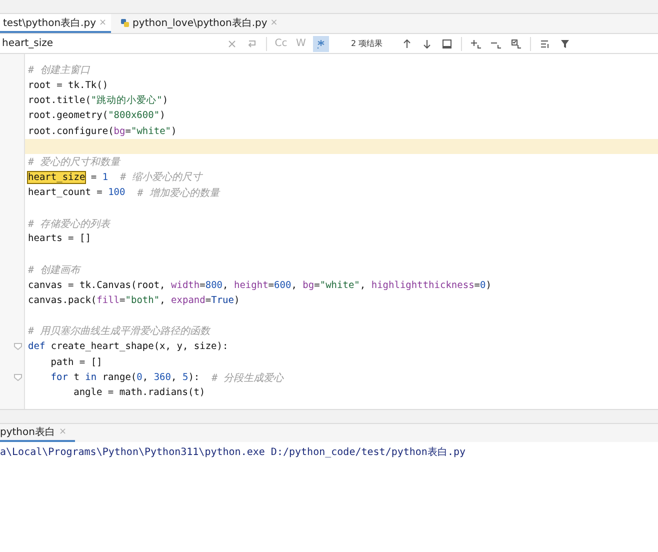  What do you see at coordinates (126, 100) in the screenshot?
I see `code-token: "跳动的小爱心"` at bounding box center [126, 100].